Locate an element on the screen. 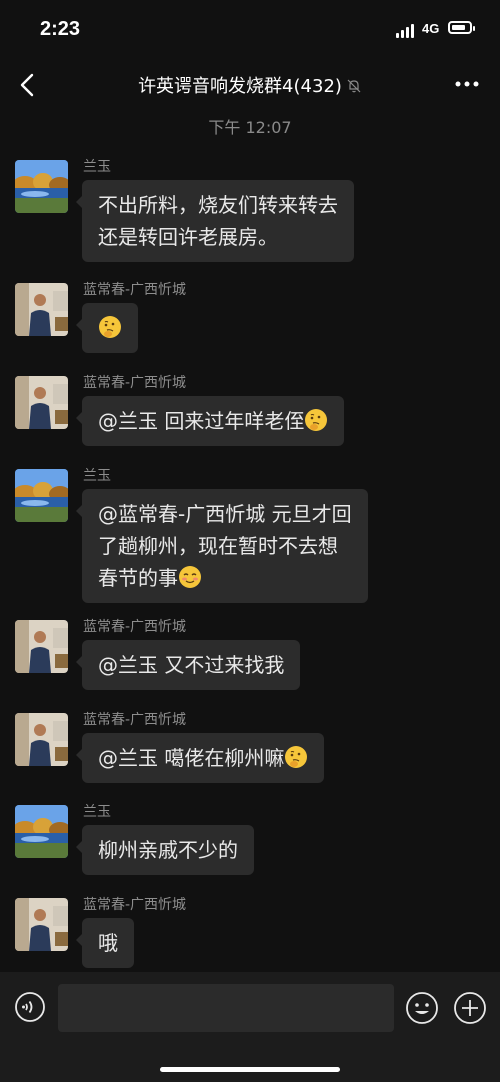 This screenshot has height=1082, width=500. input-bar is located at coordinates (250, 1027).